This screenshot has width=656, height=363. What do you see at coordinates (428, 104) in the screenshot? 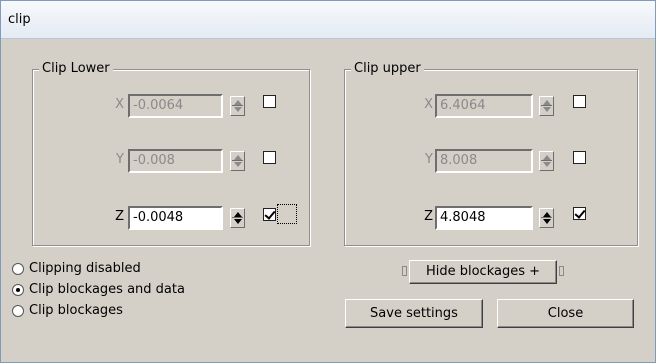
I see `upper-x-label: X` at bounding box center [428, 104].